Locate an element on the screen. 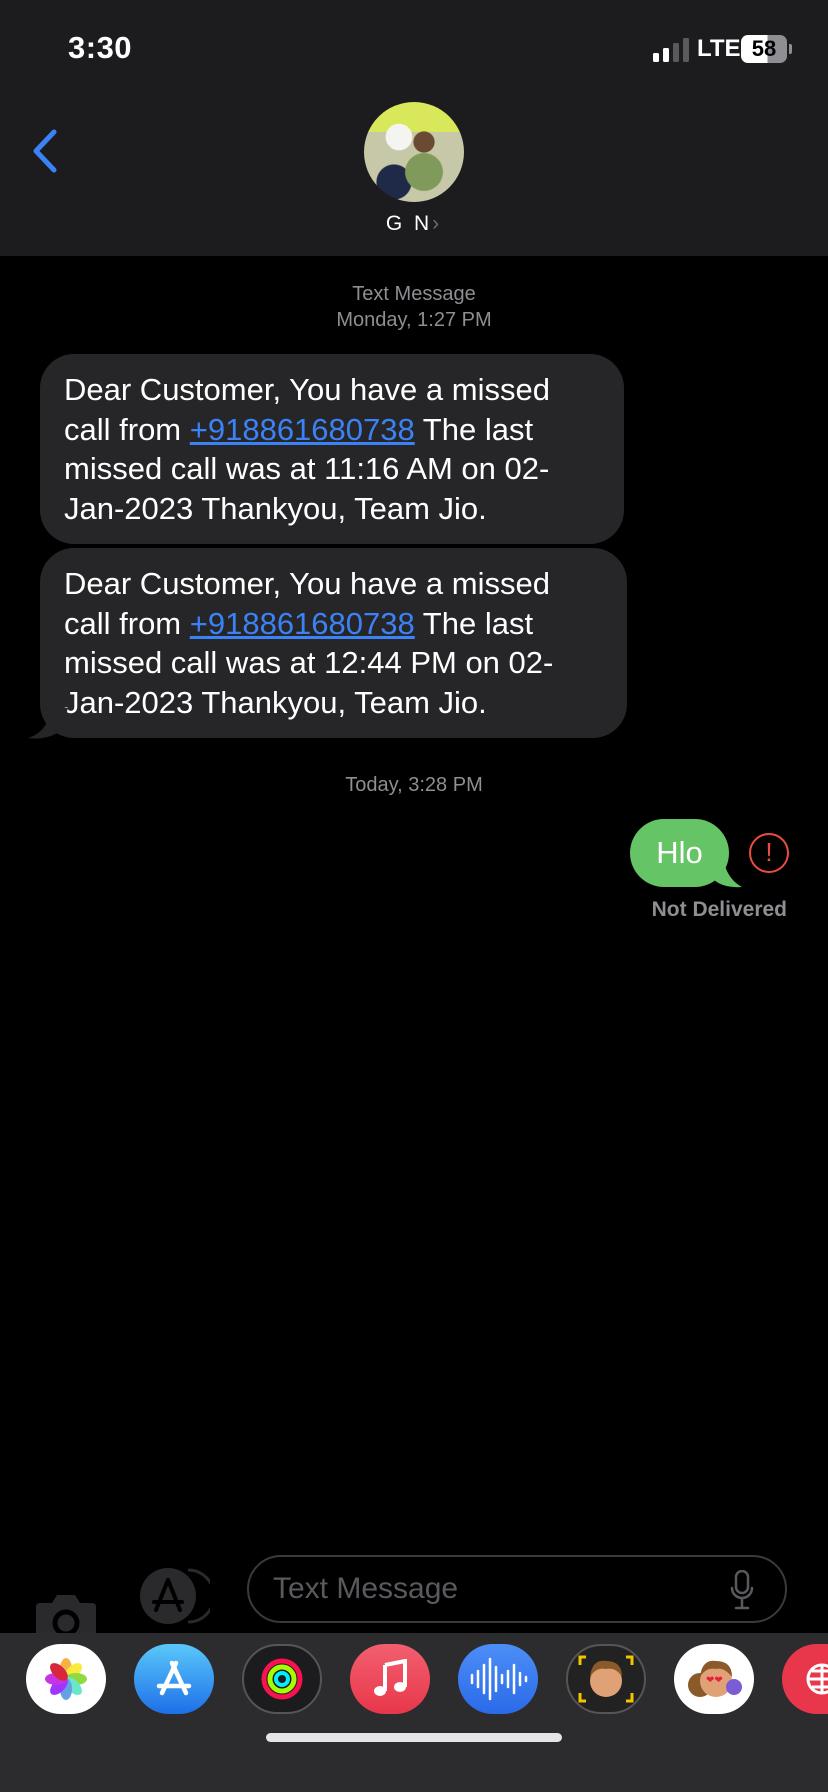 The image size is (828, 1792). chevron-right-icon: › is located at coordinates (437, 223).